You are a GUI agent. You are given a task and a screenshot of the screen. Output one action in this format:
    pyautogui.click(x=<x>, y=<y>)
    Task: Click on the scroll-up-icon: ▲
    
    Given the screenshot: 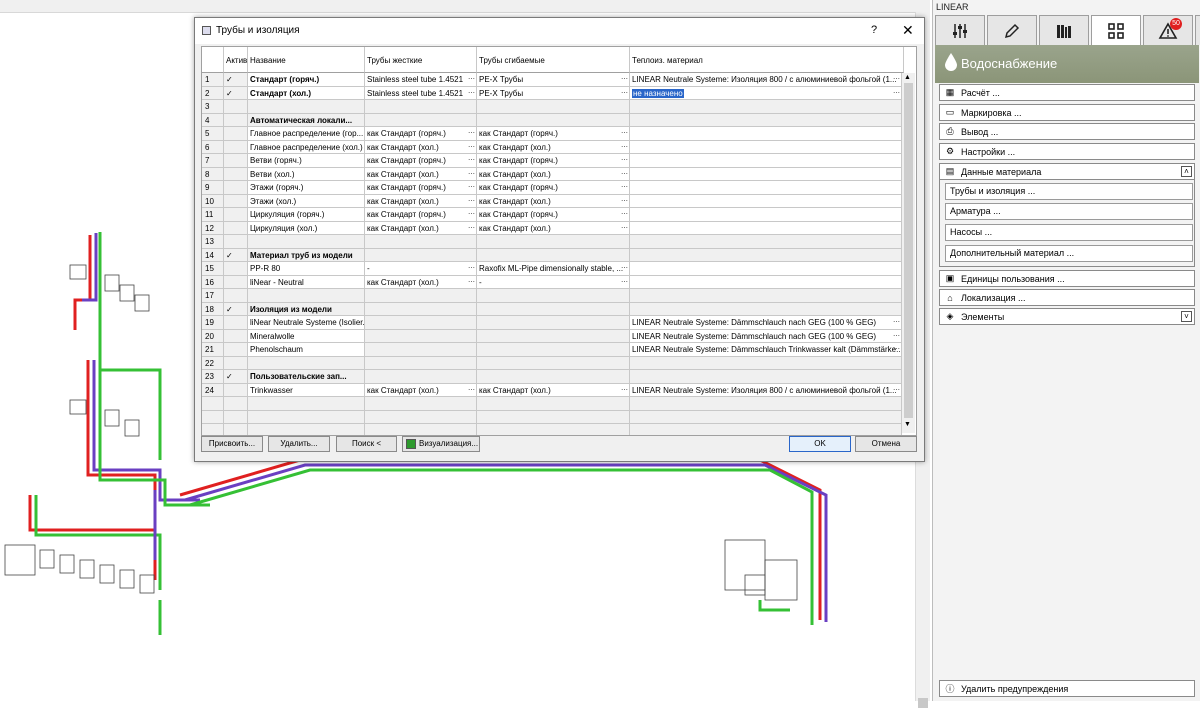 What is the action you would take?
    pyautogui.click(x=907, y=77)
    